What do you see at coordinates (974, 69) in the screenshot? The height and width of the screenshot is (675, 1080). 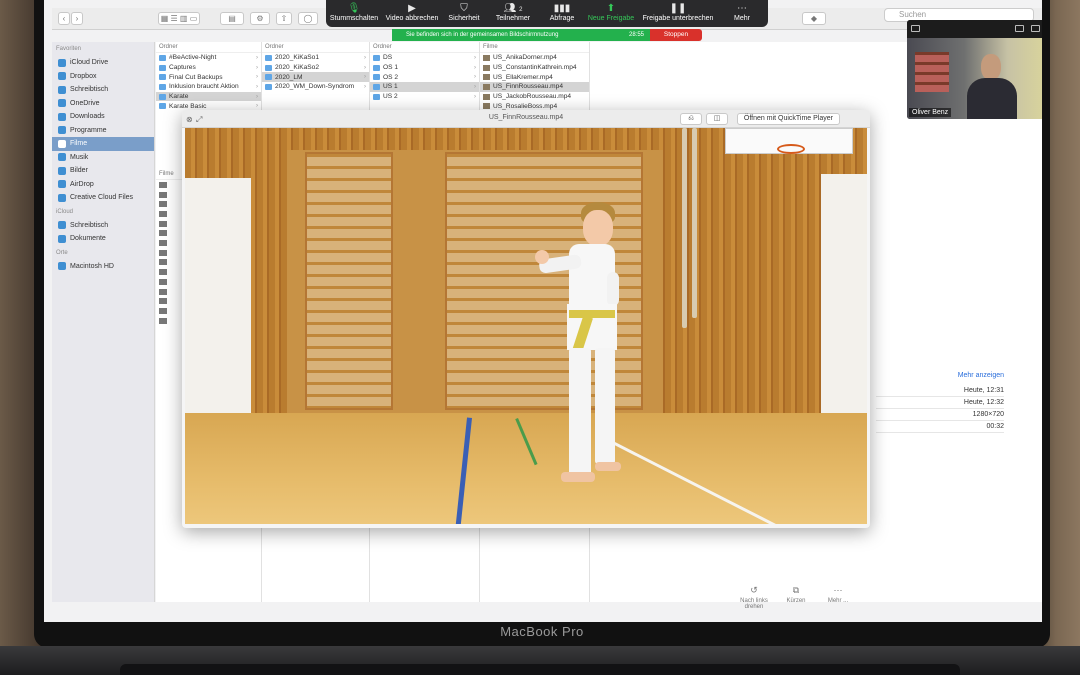 I see `zoom-self-view: Oliver Benz` at bounding box center [974, 69].